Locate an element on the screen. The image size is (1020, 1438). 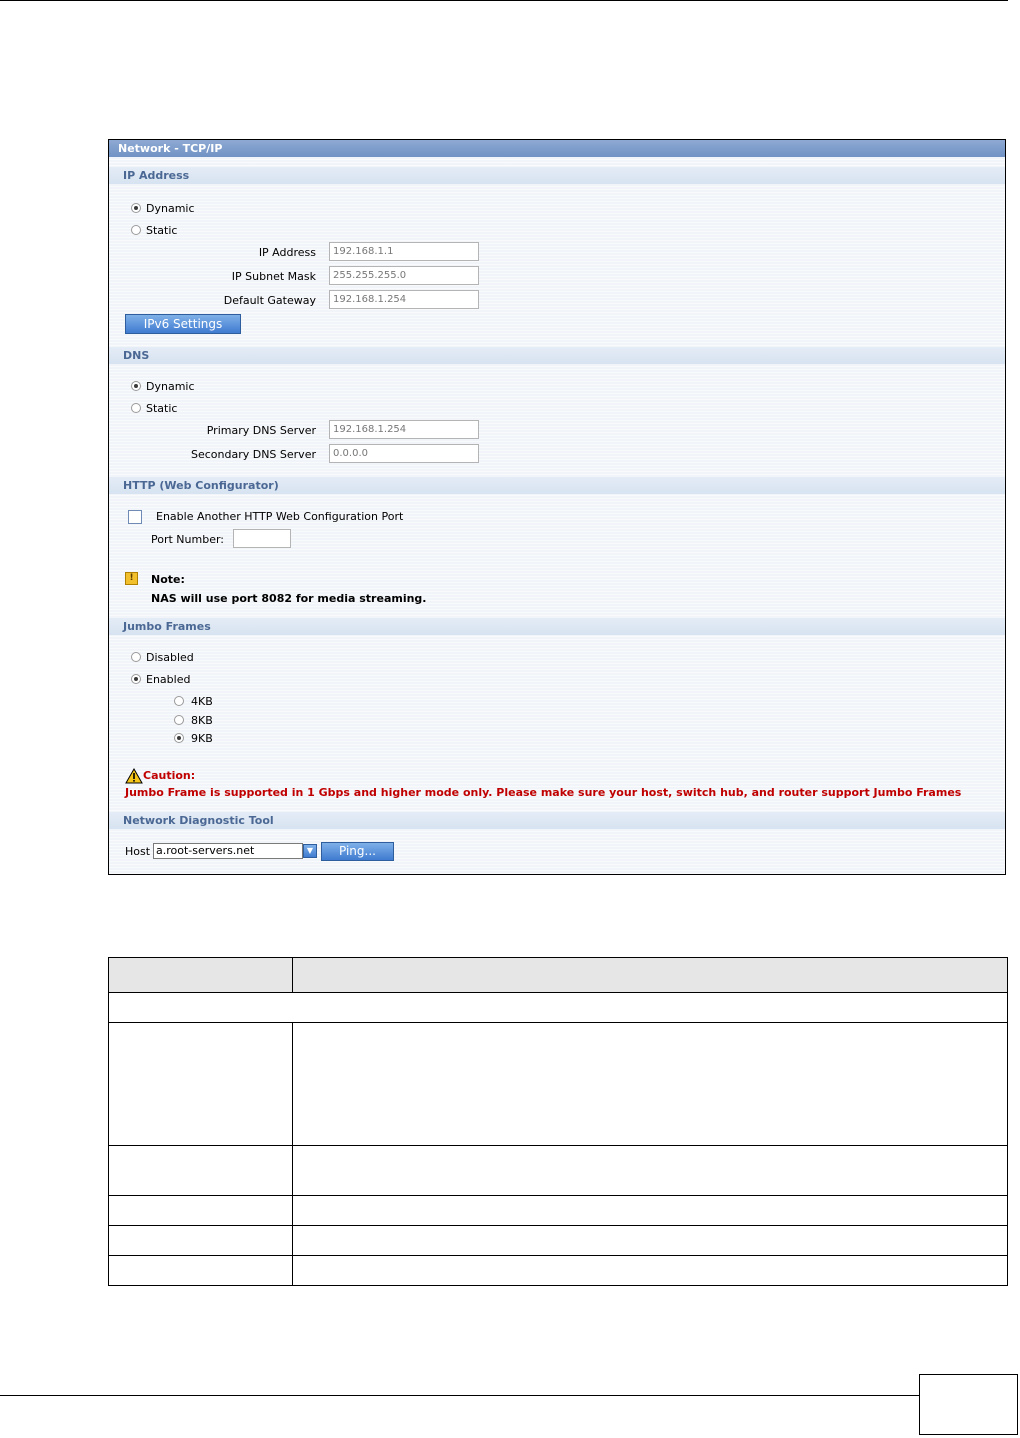
jumbo-9kb-label: 9KB is located at coordinates (202, 738).